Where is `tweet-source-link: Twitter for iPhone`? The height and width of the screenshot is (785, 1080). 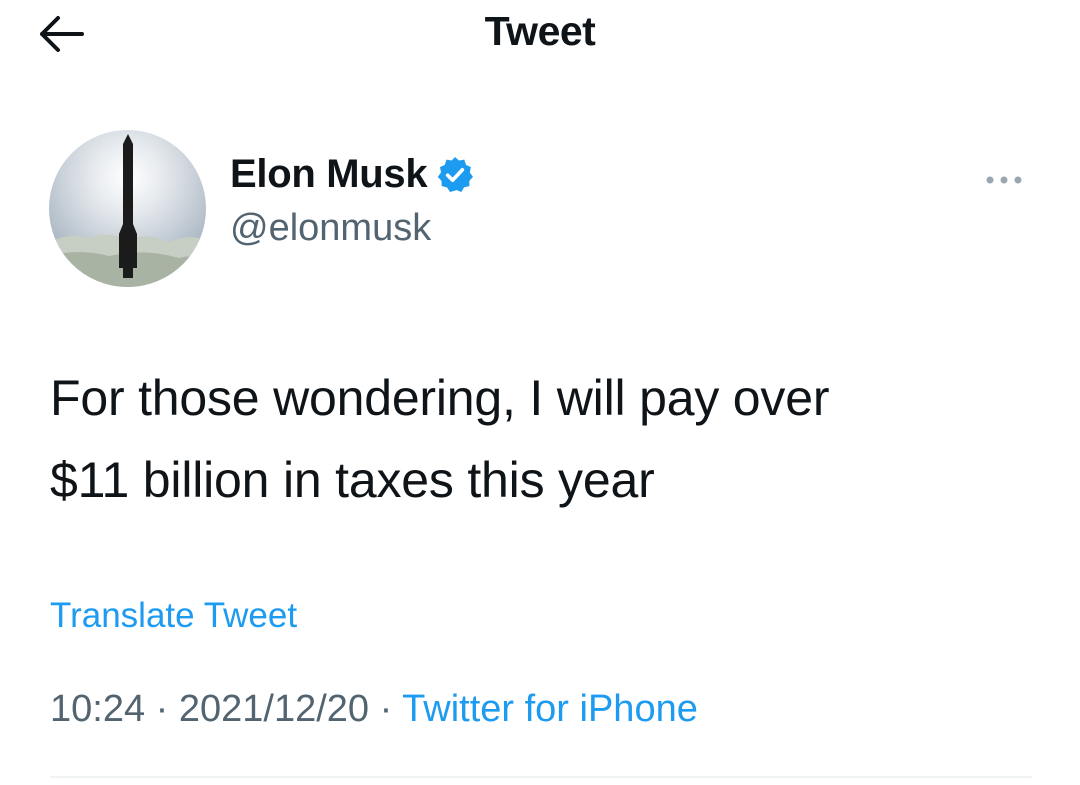 tweet-source-link: Twitter for iPhone is located at coordinates (550, 709).